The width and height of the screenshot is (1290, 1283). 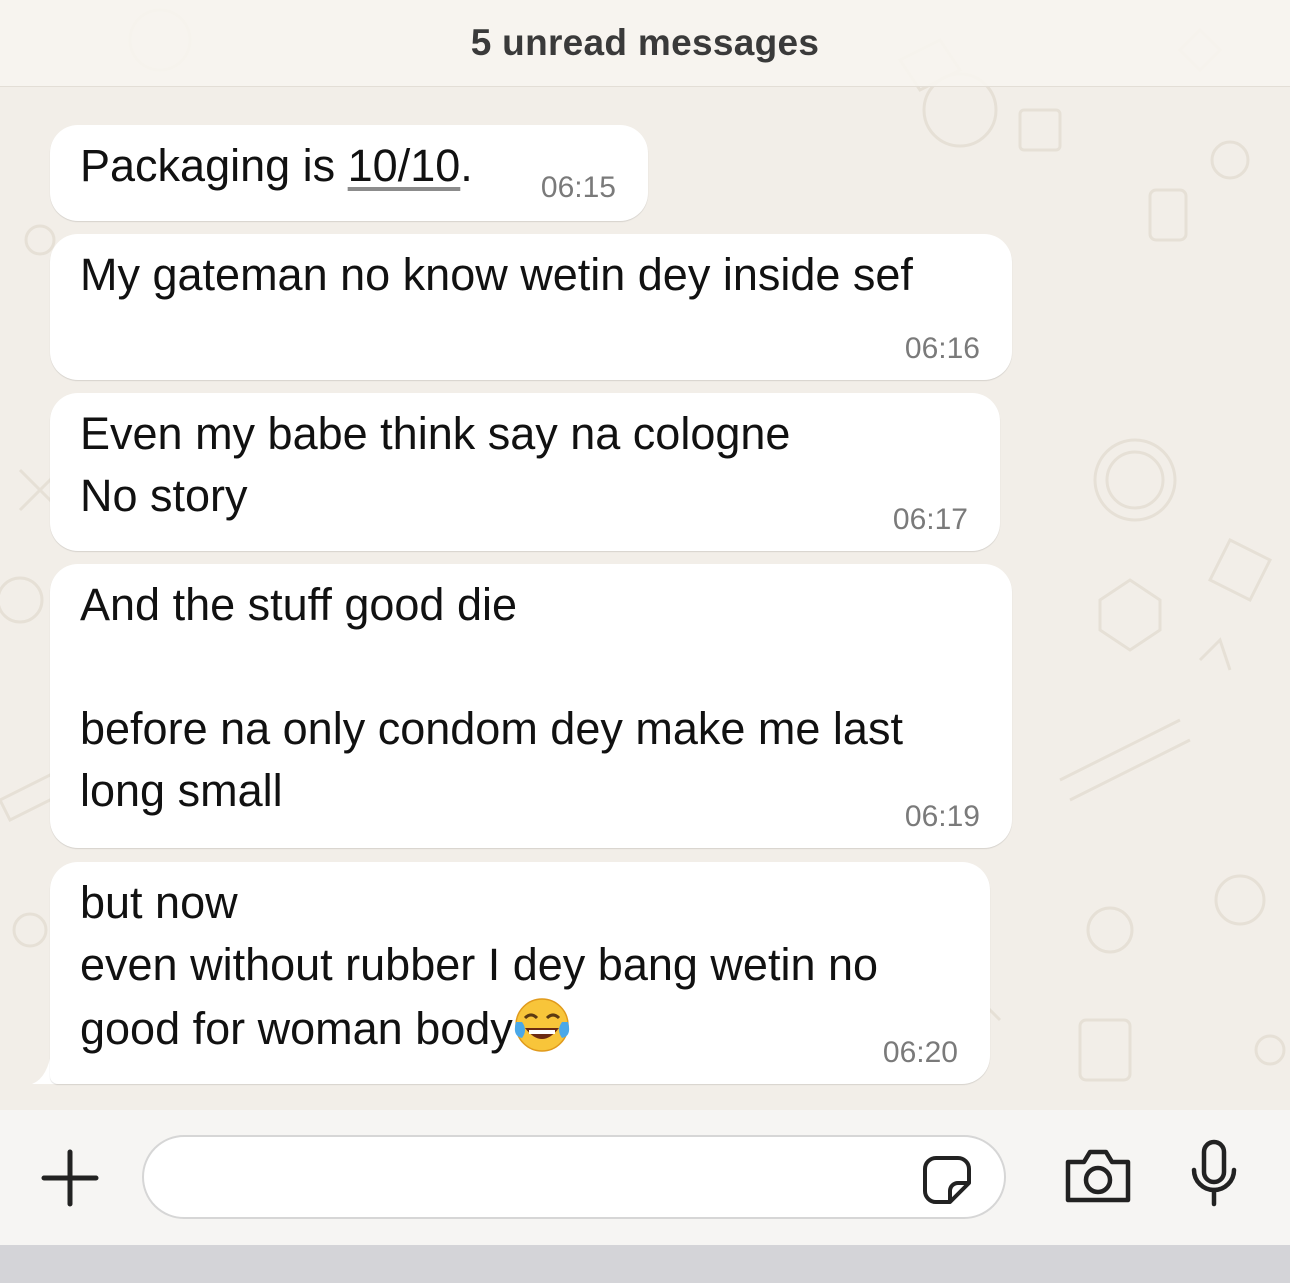 What do you see at coordinates (541, 1025) in the screenshot?
I see `face-with-tears-of-joy-emoji` at bounding box center [541, 1025].